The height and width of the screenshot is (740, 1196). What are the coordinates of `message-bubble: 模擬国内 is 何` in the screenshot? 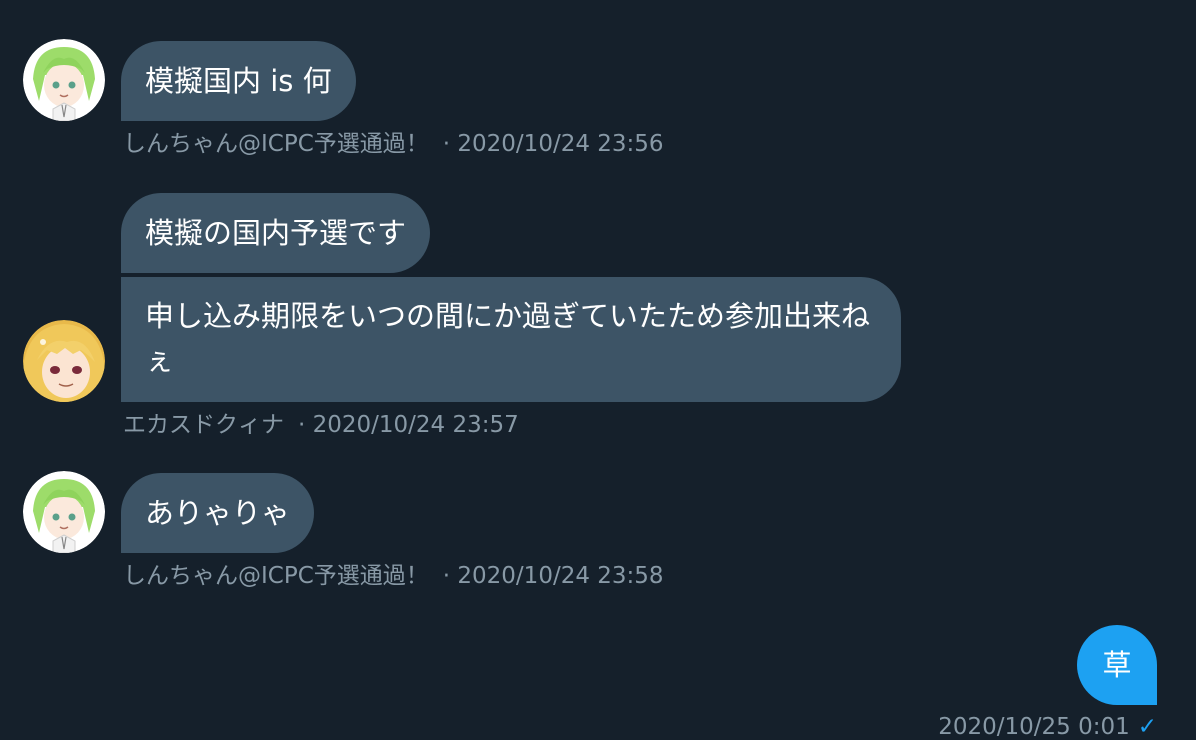 It's located at (238, 81).